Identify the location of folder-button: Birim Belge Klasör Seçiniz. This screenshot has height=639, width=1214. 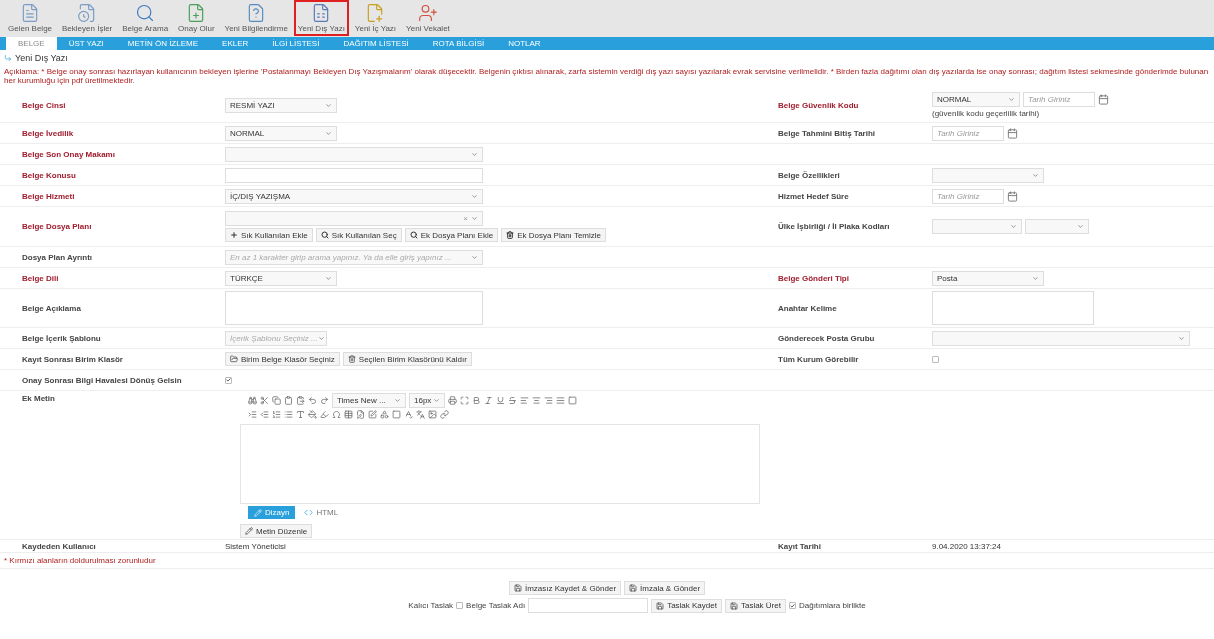
(282, 359).